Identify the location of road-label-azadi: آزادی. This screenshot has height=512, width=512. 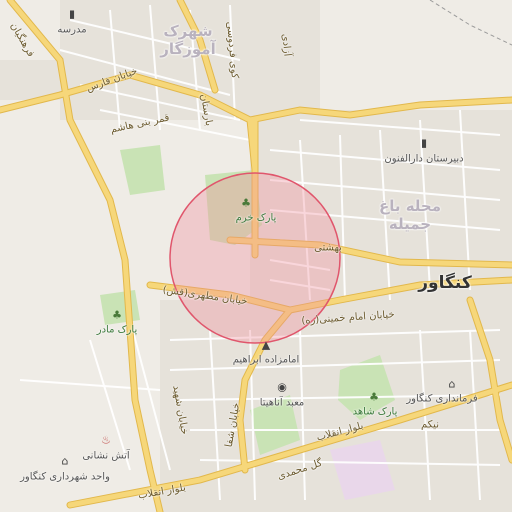
(286, 45).